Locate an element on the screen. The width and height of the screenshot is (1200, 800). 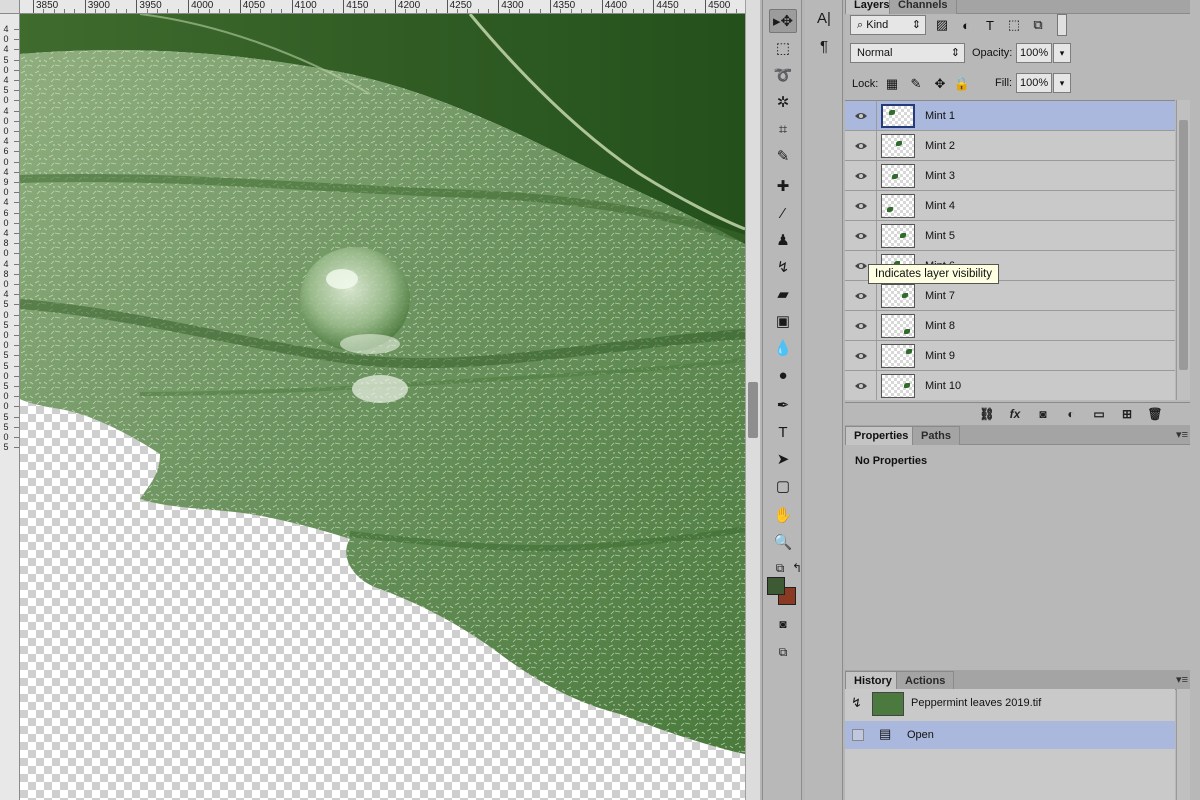
lock-all-icon: 🔒 is located at coordinates (962, 84).